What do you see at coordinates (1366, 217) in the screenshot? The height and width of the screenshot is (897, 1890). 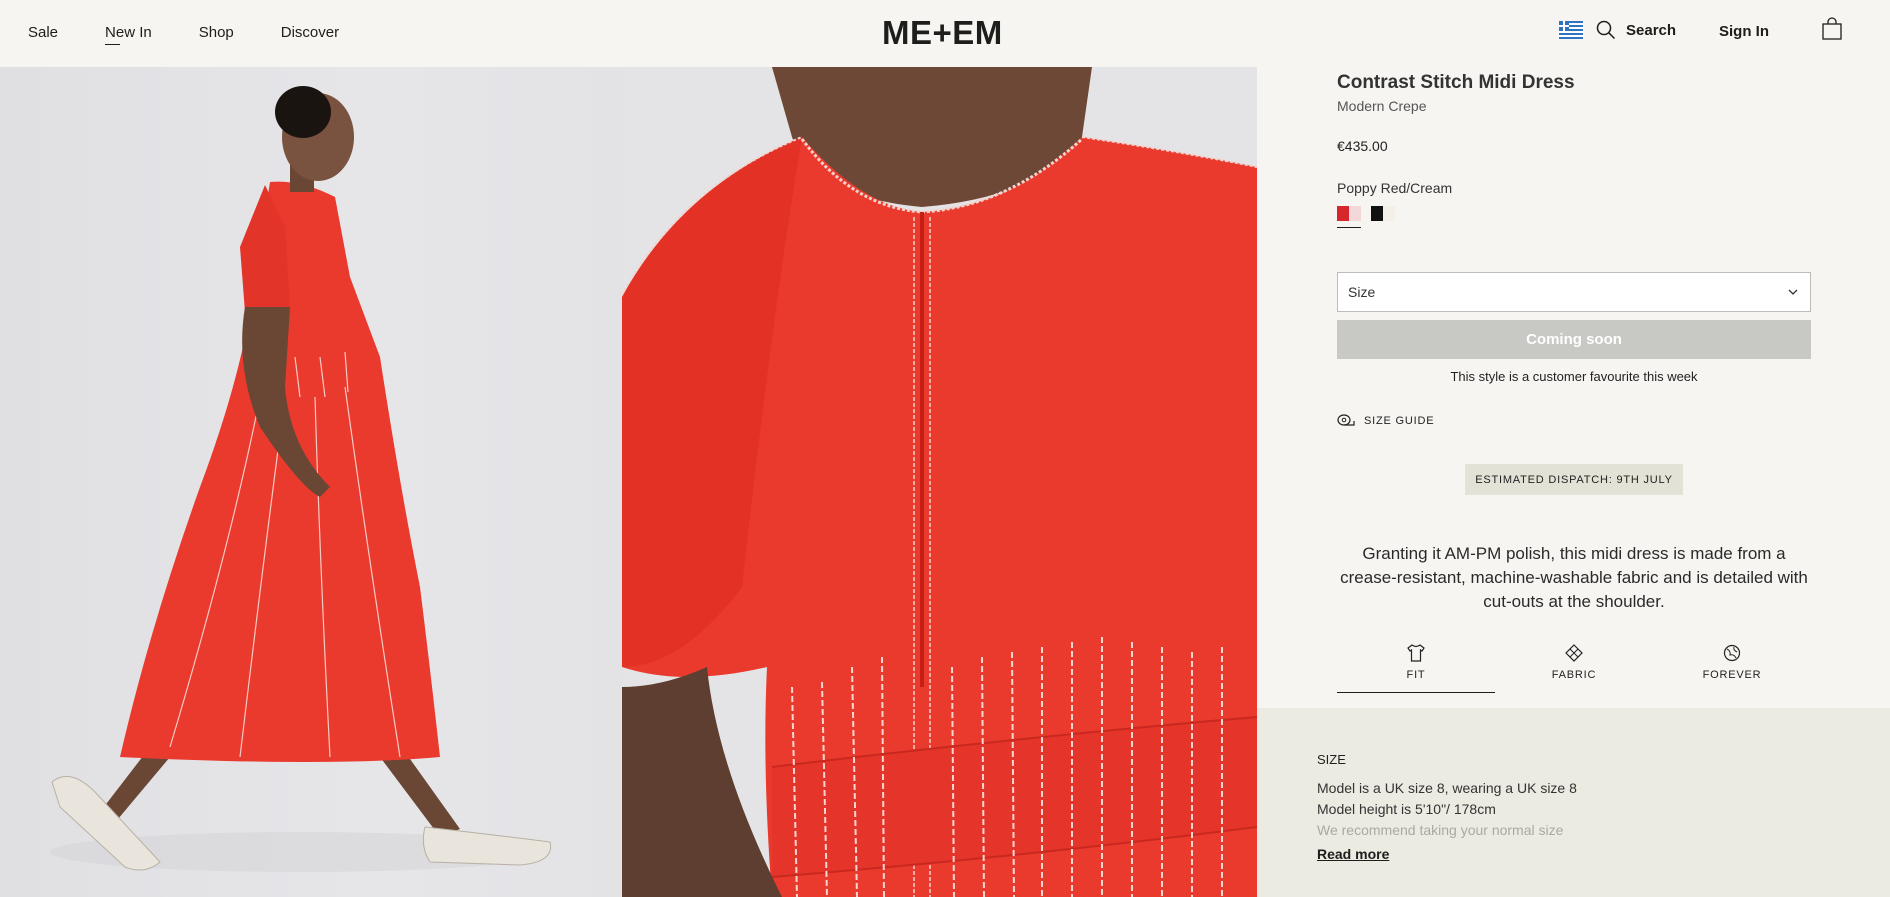 I see `colour-swatches` at bounding box center [1366, 217].